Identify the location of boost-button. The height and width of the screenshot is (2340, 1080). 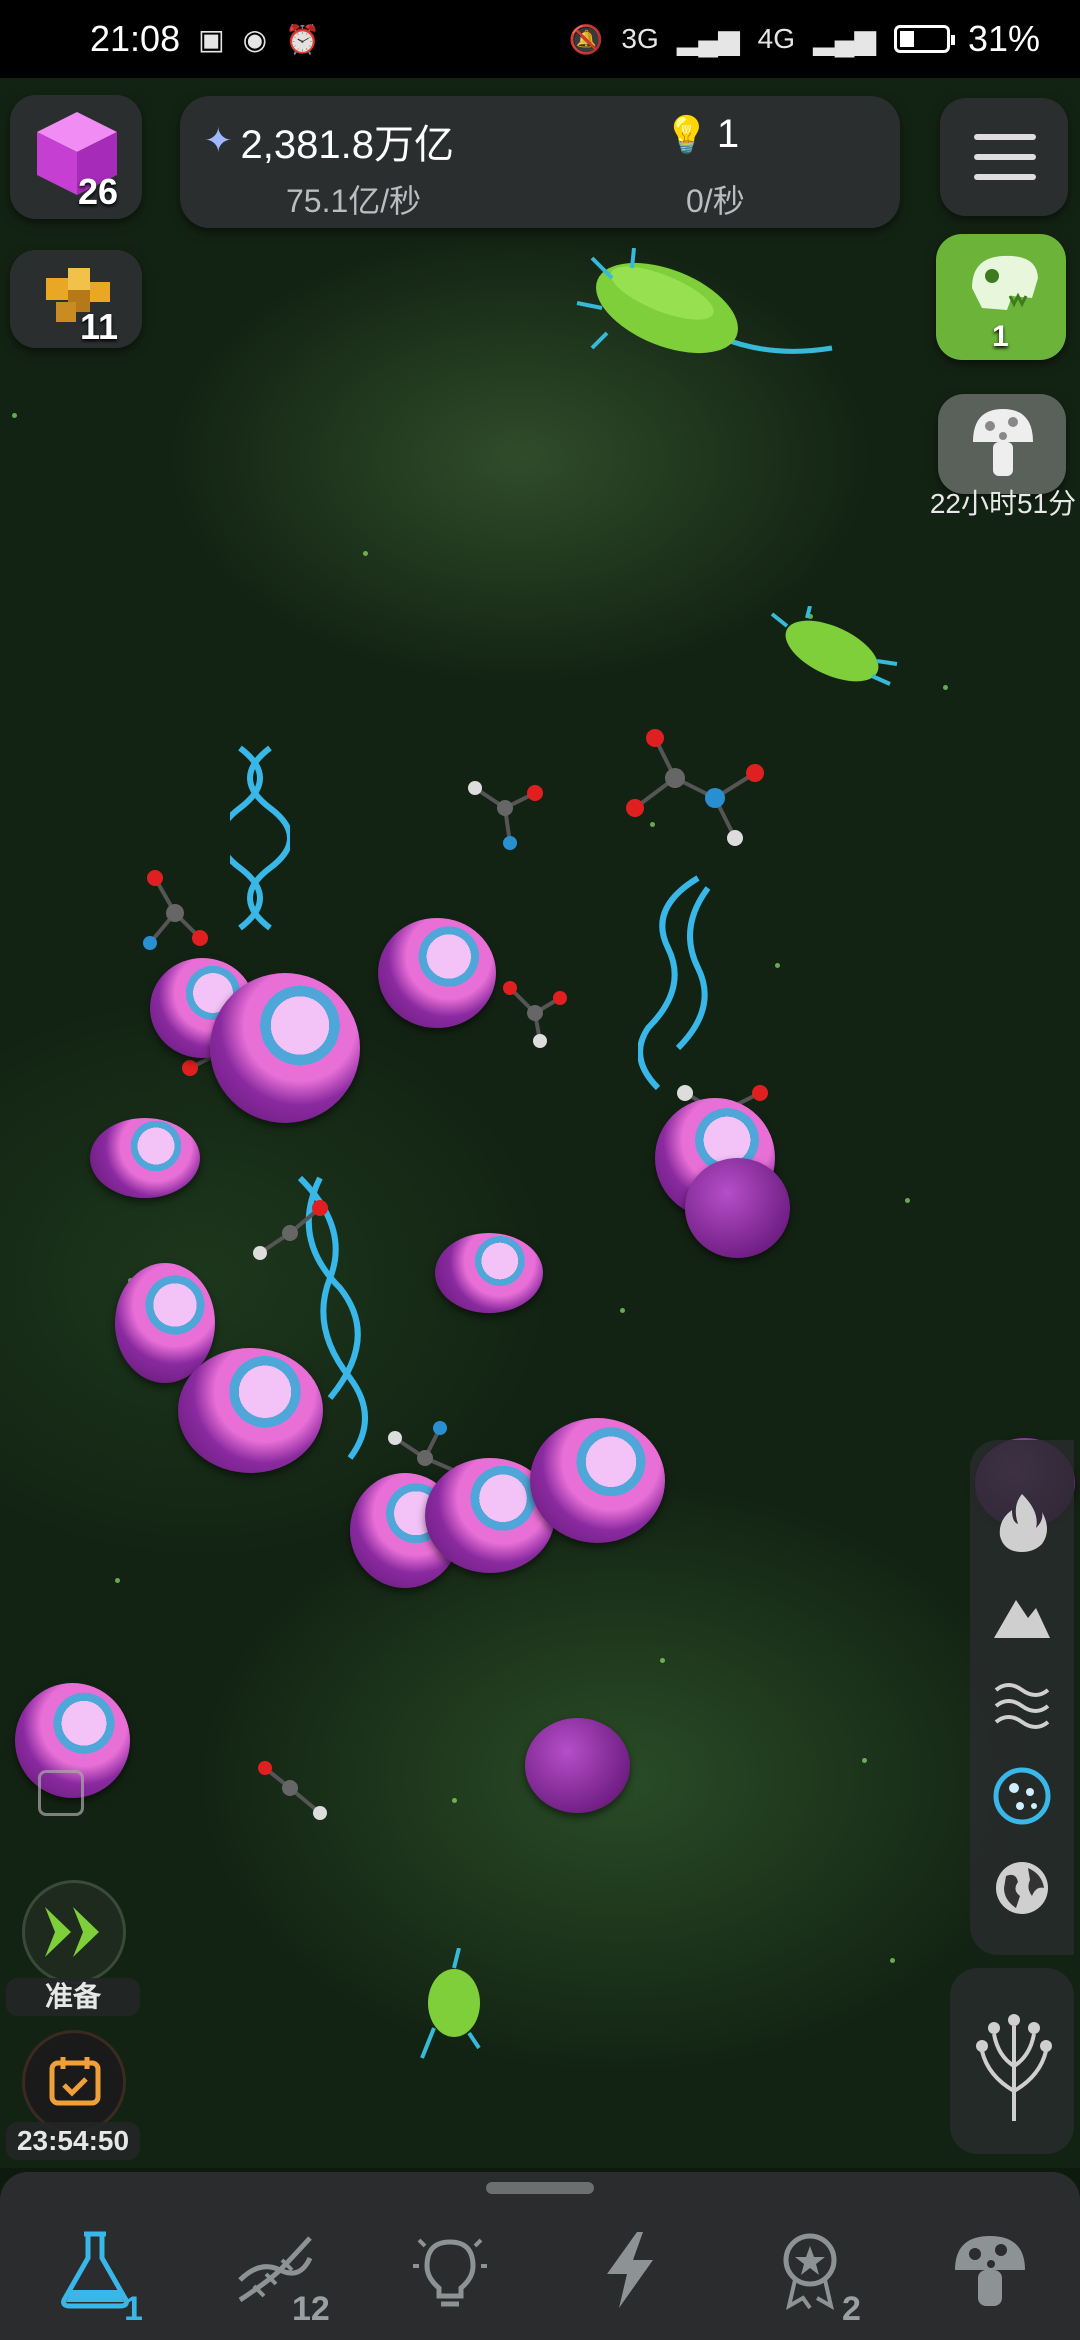
(74, 1932).